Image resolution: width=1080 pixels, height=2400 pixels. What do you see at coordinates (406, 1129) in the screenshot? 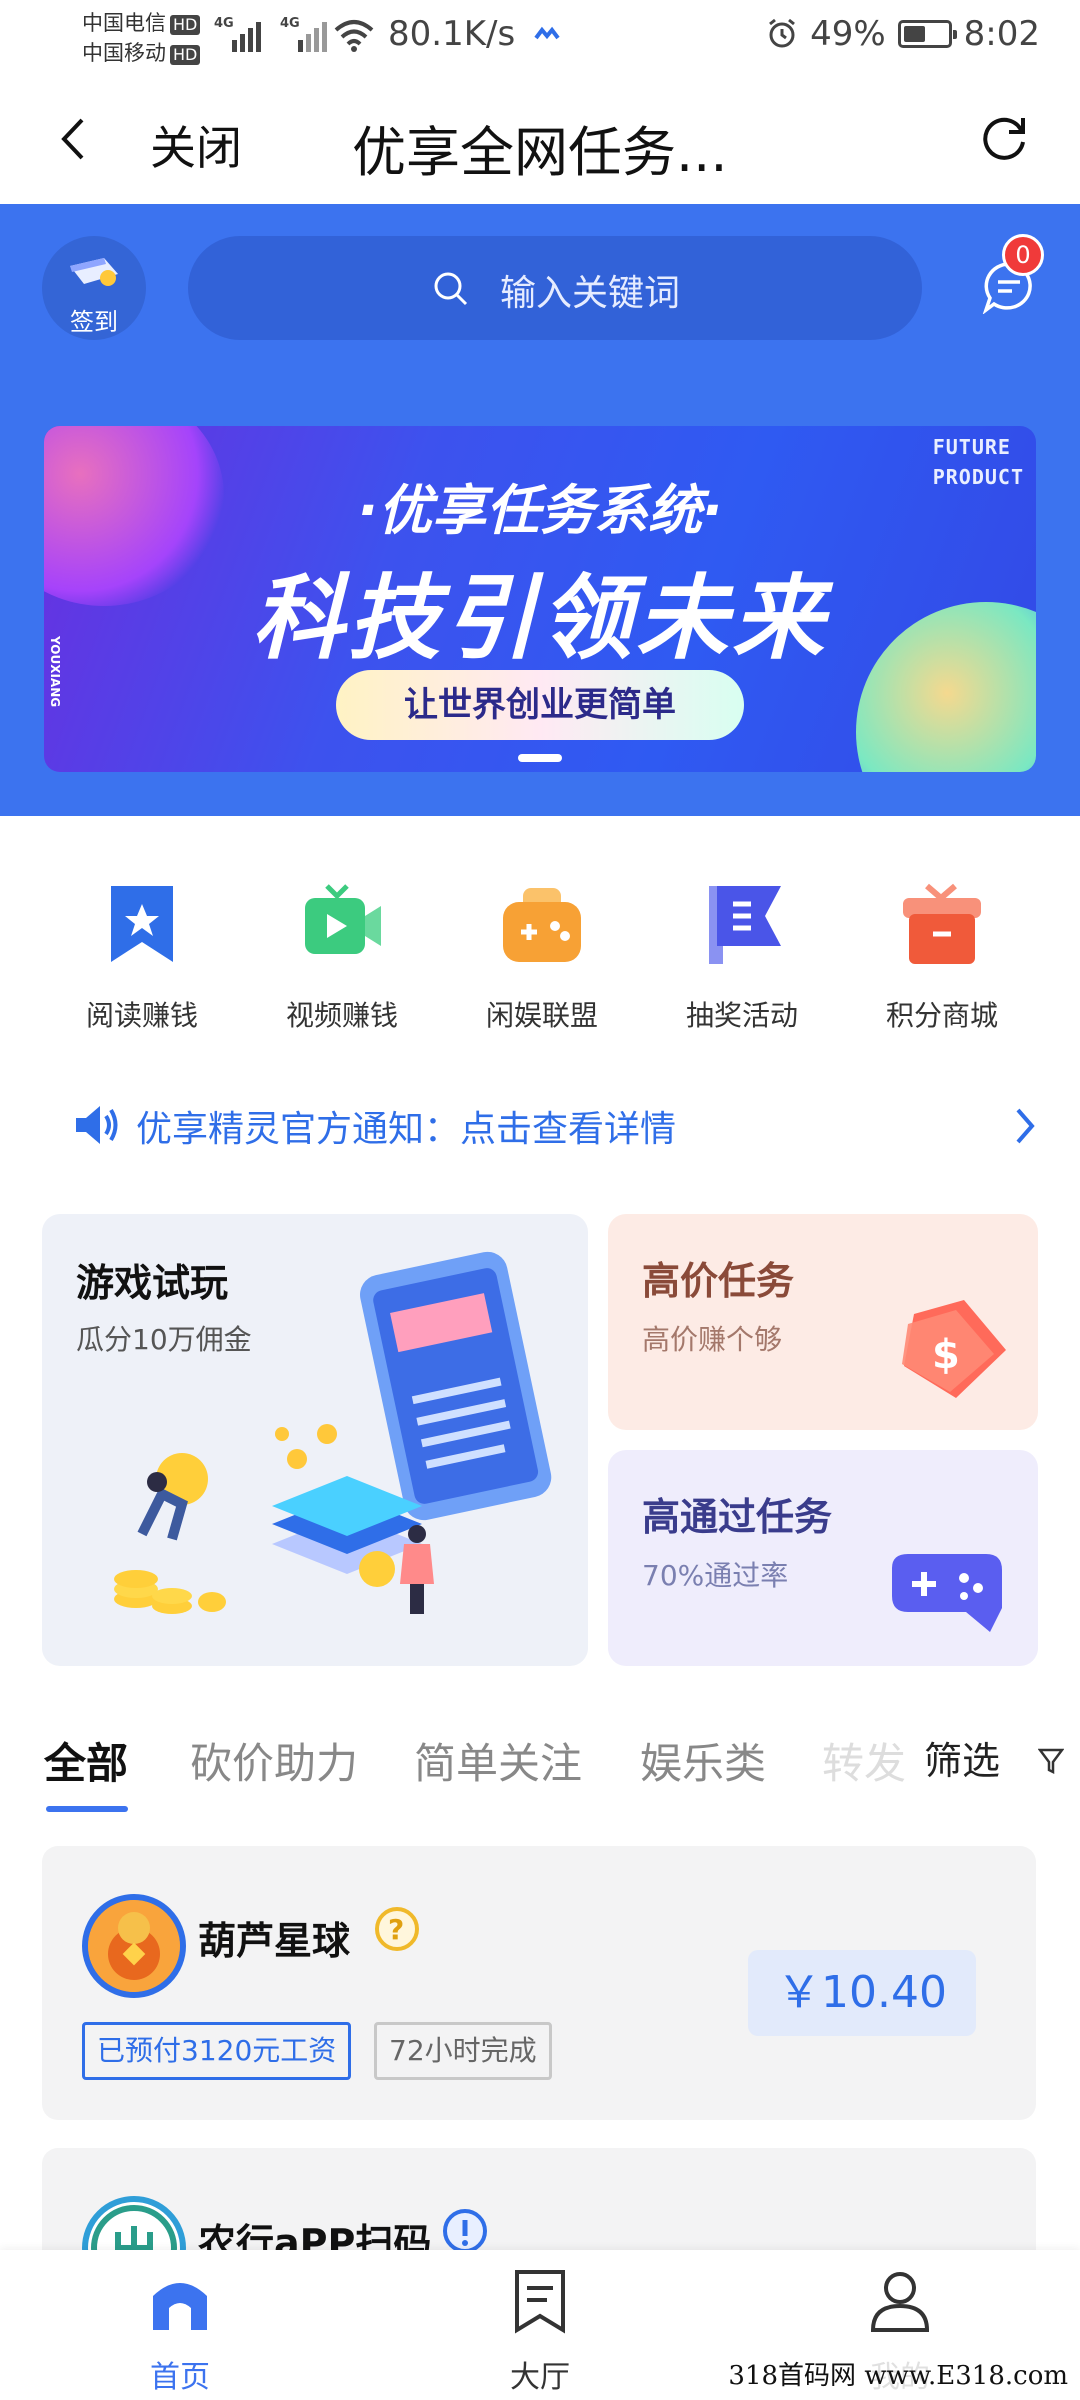
I see `notice-text: 优享精灵官方通知：点击查看详情` at bounding box center [406, 1129].